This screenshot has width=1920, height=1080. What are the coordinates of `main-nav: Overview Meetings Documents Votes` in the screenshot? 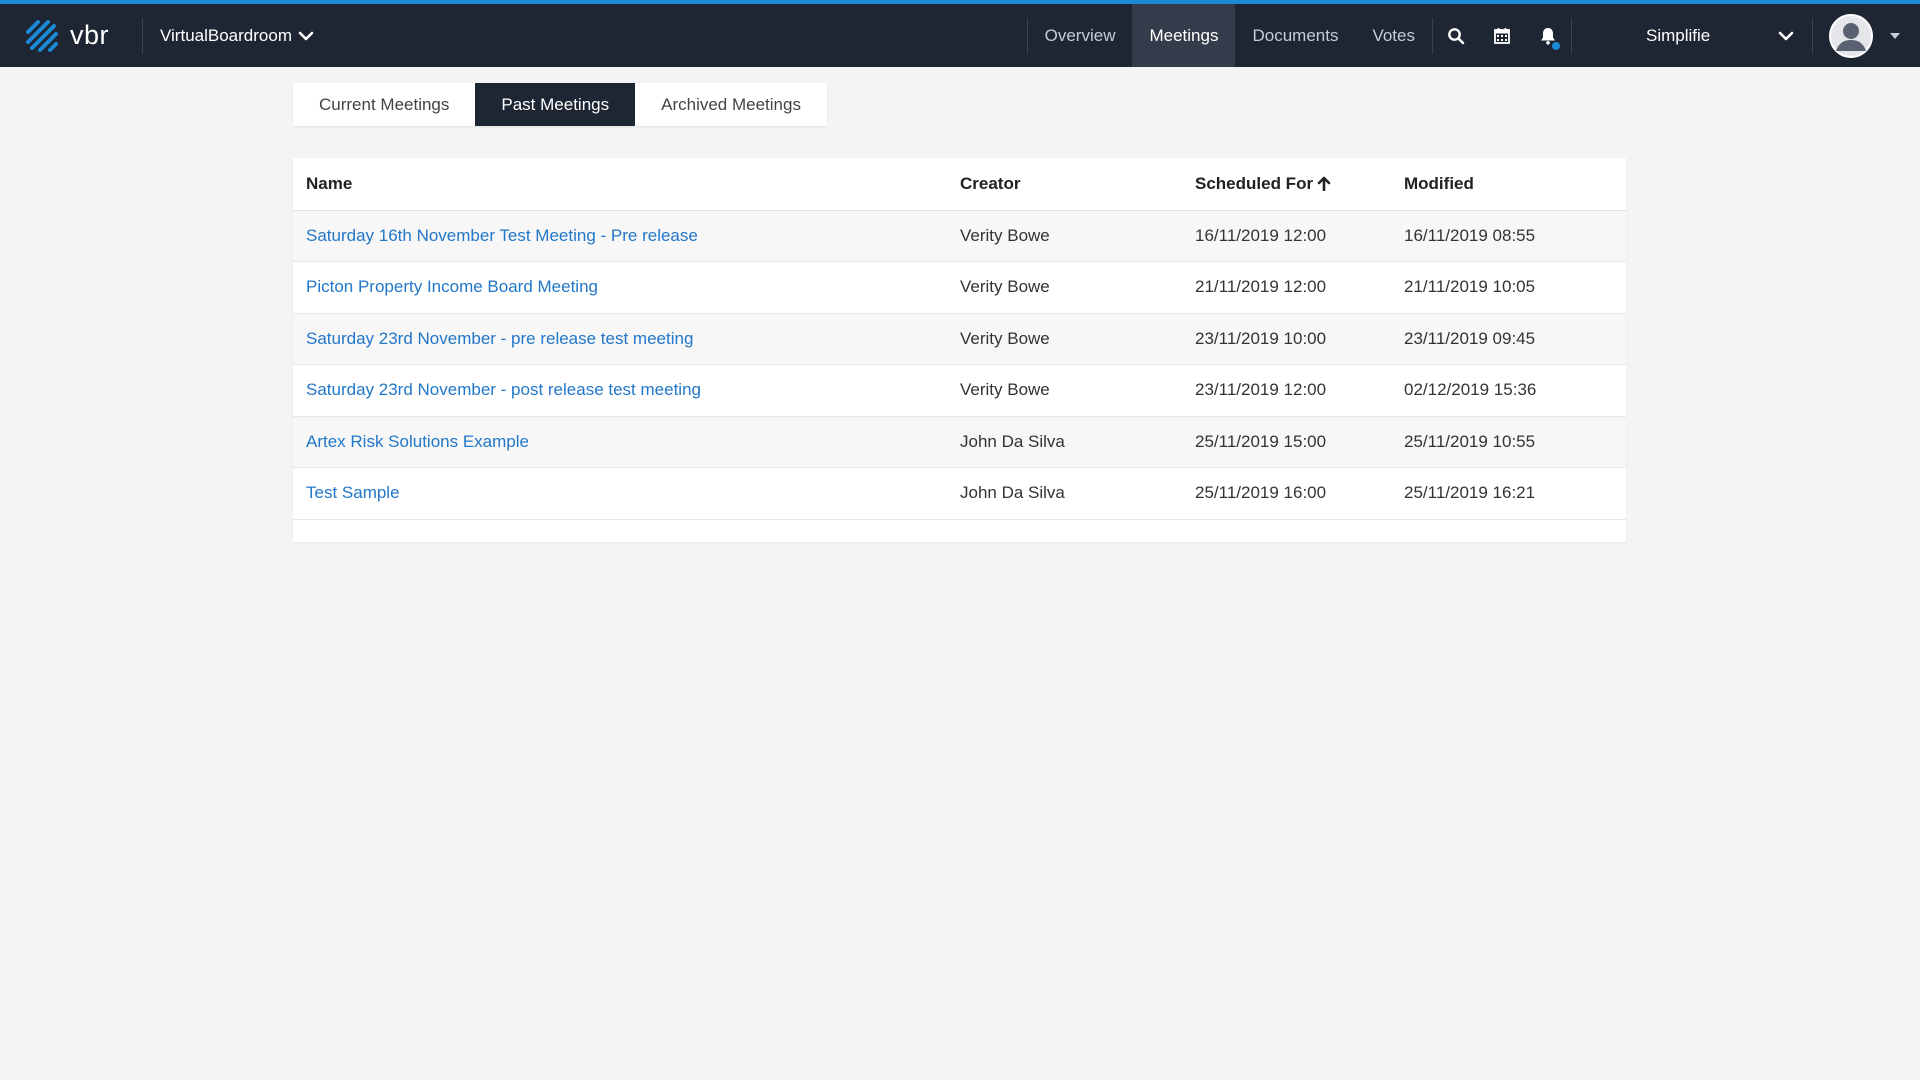 It's located at (1230, 35).